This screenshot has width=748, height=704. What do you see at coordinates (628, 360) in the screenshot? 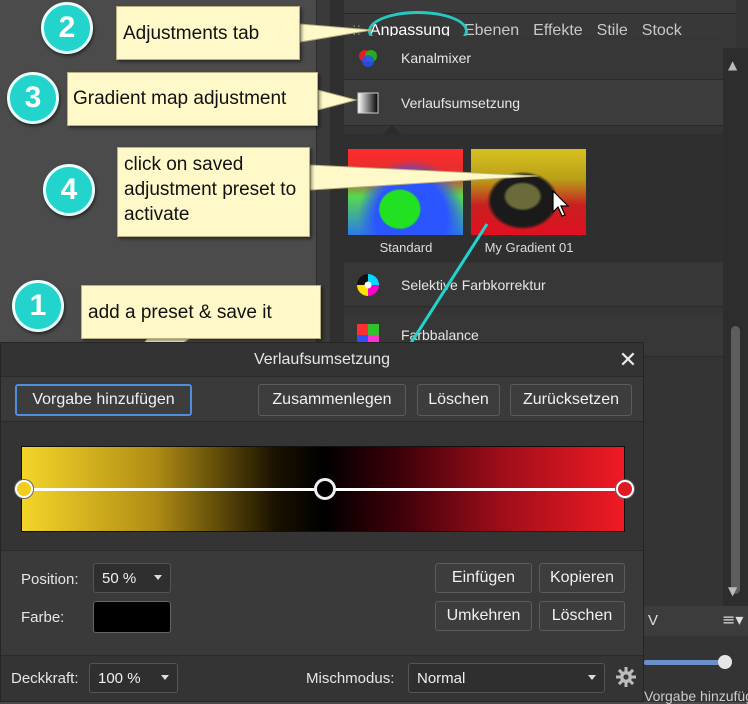
I see `close-icon: ✕` at bounding box center [628, 360].